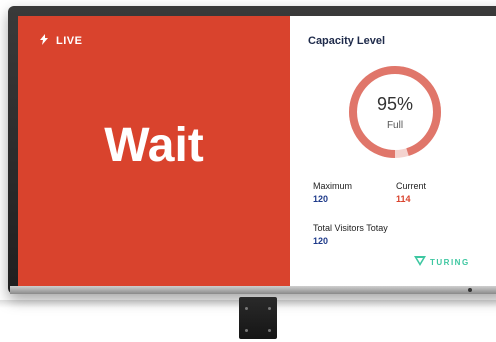 This screenshot has width=496, height=342. What do you see at coordinates (470, 290) in the screenshot?
I see `power-indicator` at bounding box center [470, 290].